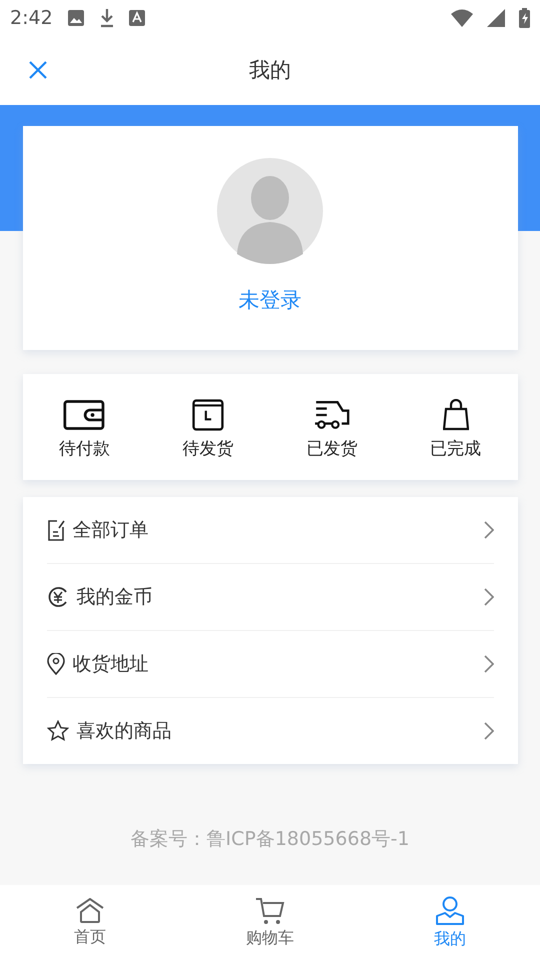 This screenshot has width=540, height=960. Describe the element at coordinates (90, 911) in the screenshot. I see `home-icon` at that location.